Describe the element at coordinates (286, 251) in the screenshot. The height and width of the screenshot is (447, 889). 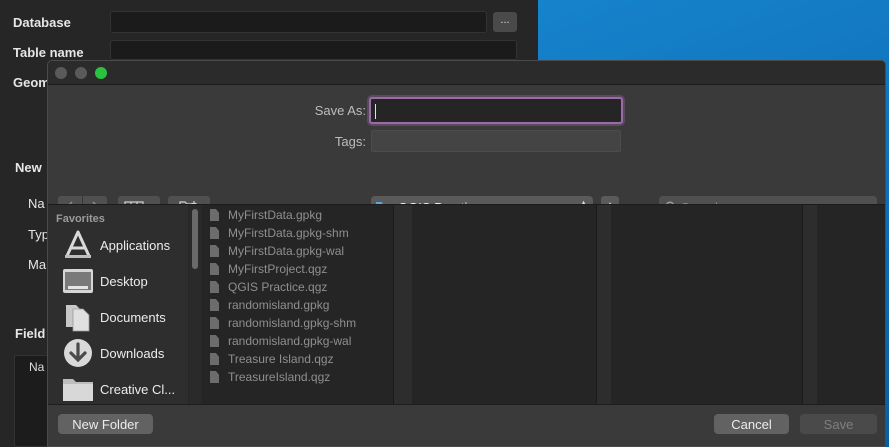
I see `file-name: MyFirstData.gpkg-wal` at that location.